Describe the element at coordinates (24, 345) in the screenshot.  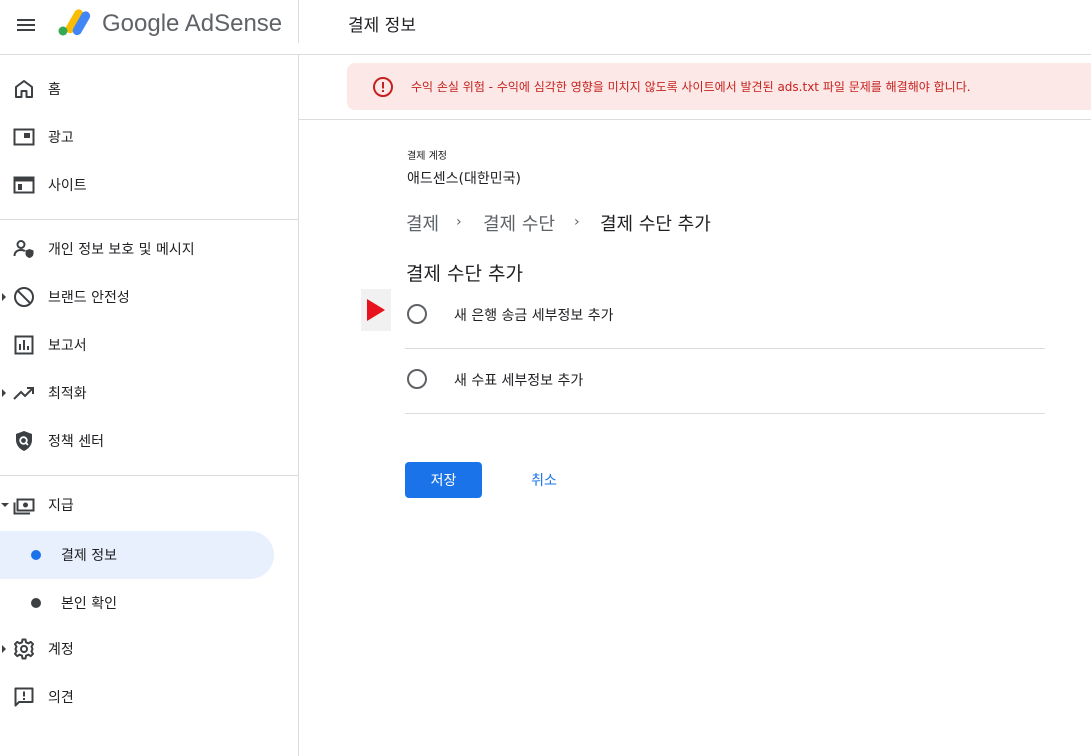
I see `reports-icon` at that location.